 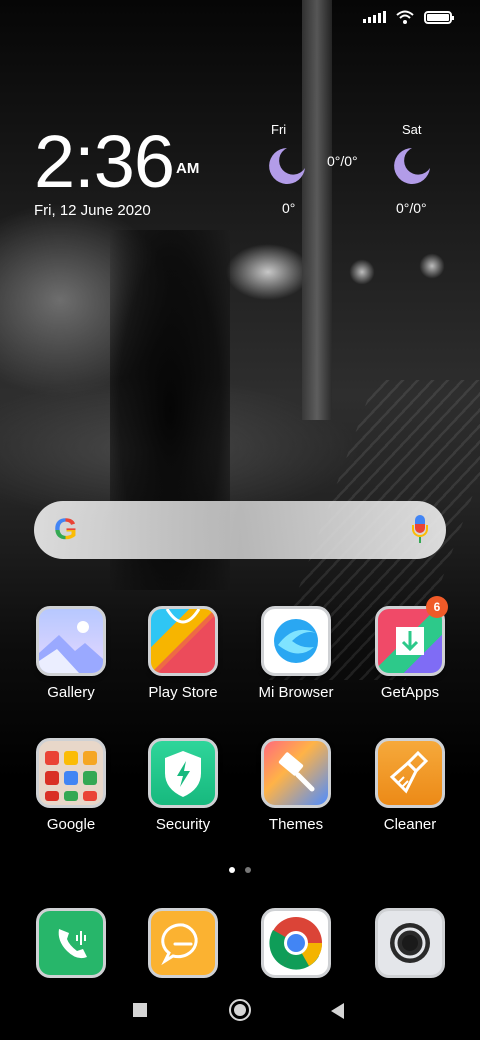 I want to click on app-security: Security, so click(x=183, y=785).